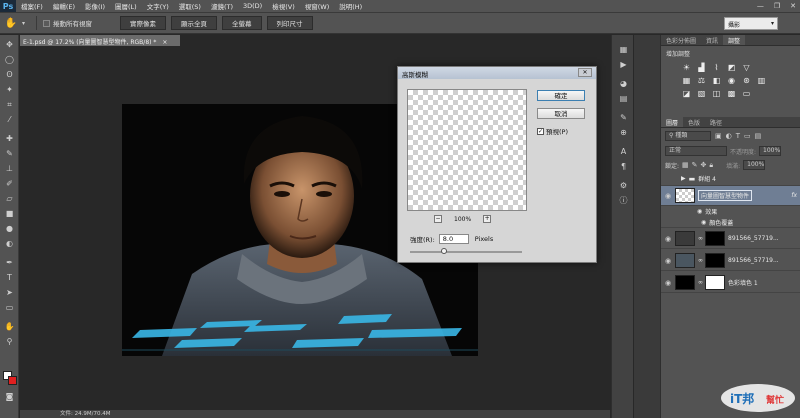  I want to click on fx-badge: fx, so click(794, 195).